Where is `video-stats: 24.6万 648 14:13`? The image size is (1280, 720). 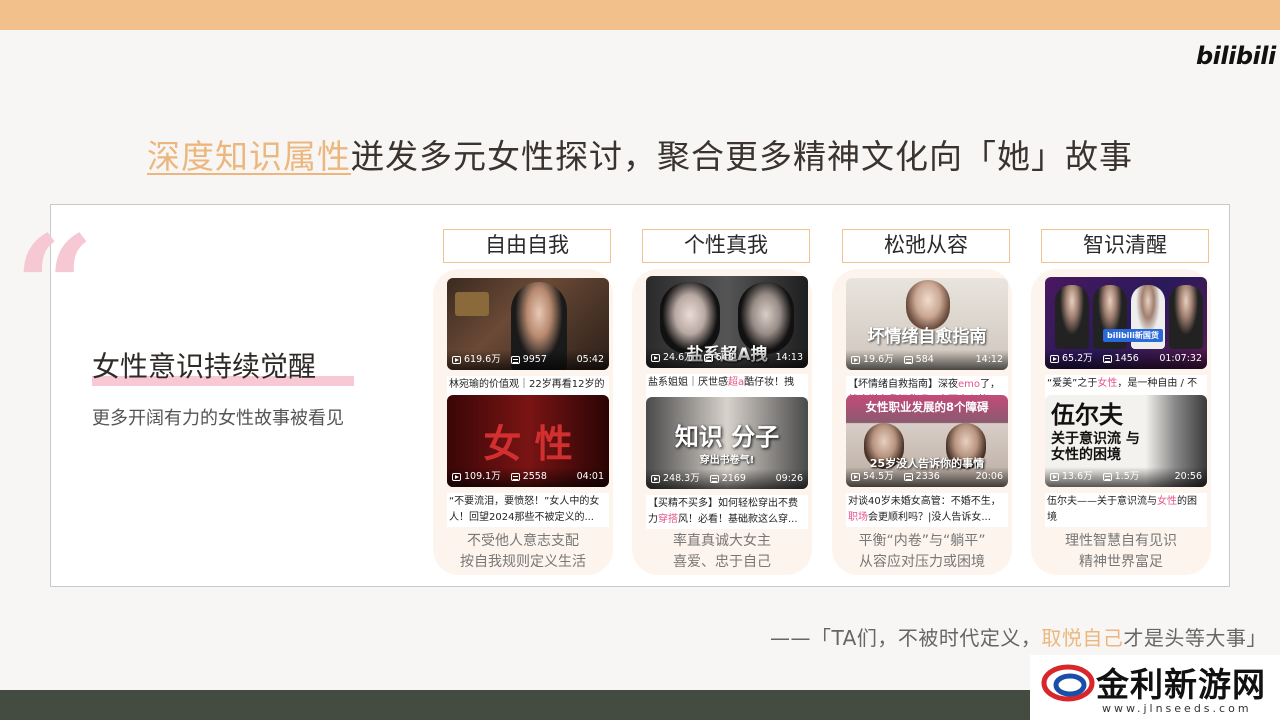
video-stats: 24.6万 648 14:13 is located at coordinates (727, 358).